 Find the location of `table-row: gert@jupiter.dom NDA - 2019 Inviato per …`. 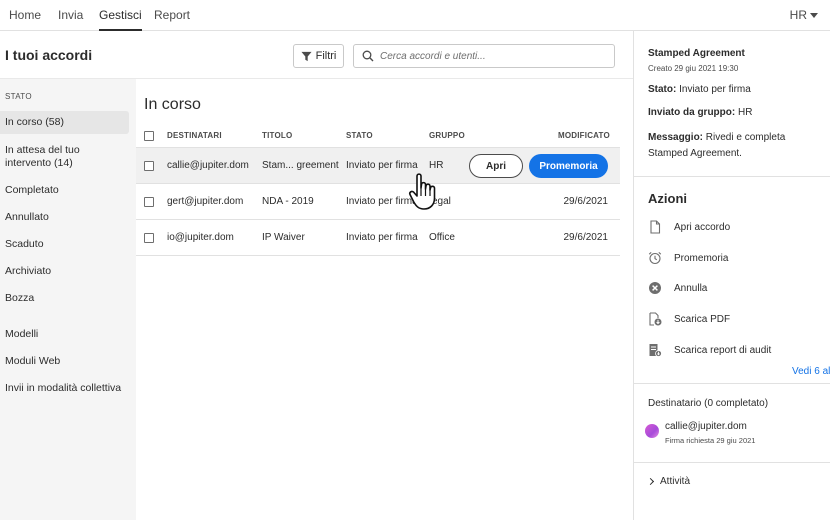

table-row: gert@jupiter.dom NDA - 2019 Inviato per … is located at coordinates (378, 202).